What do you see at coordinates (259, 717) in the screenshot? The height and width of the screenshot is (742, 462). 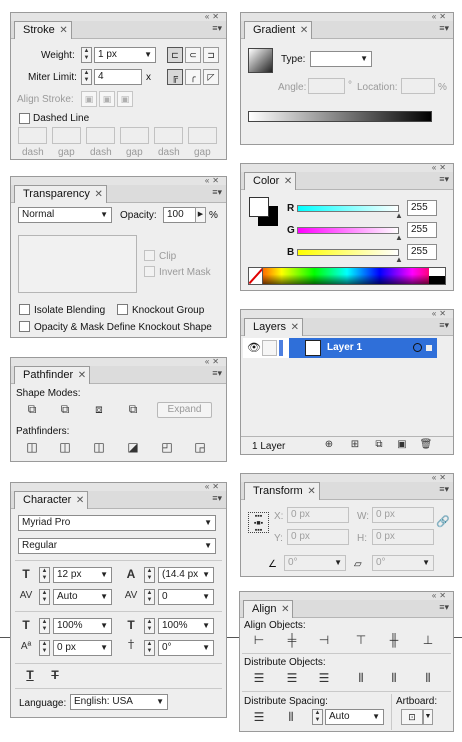 I see `vertical-distribute-space-icon: ☰` at bounding box center [259, 717].